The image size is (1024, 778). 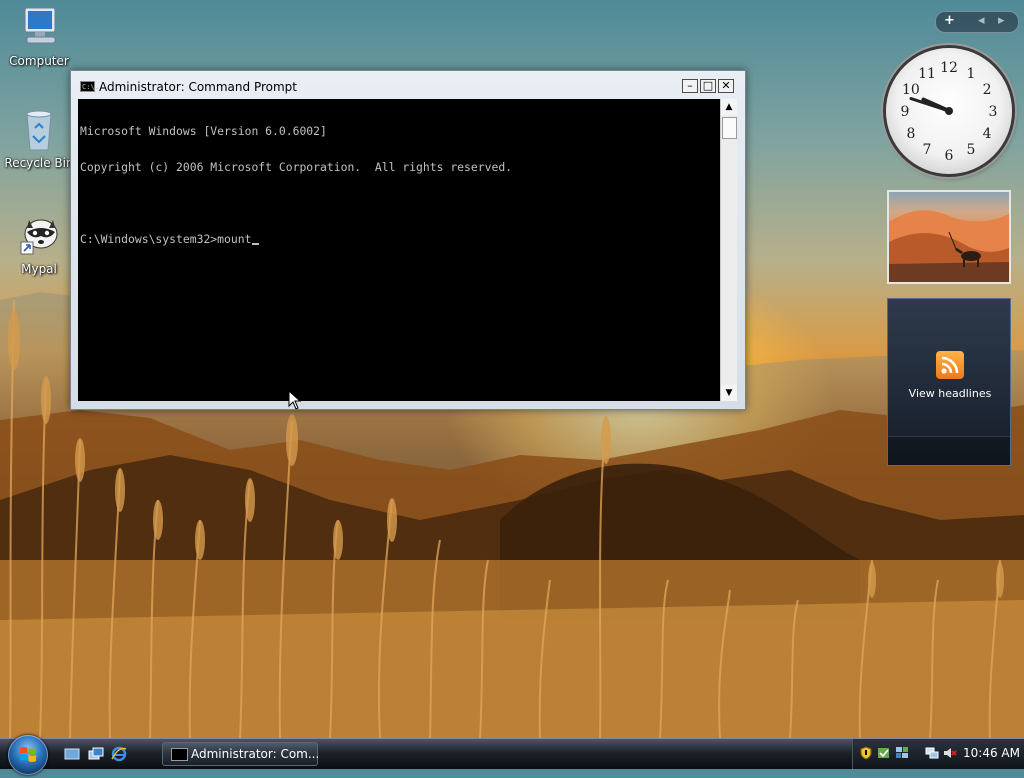 What do you see at coordinates (902, 753) in the screenshot?
I see `network-status-icon` at bounding box center [902, 753].